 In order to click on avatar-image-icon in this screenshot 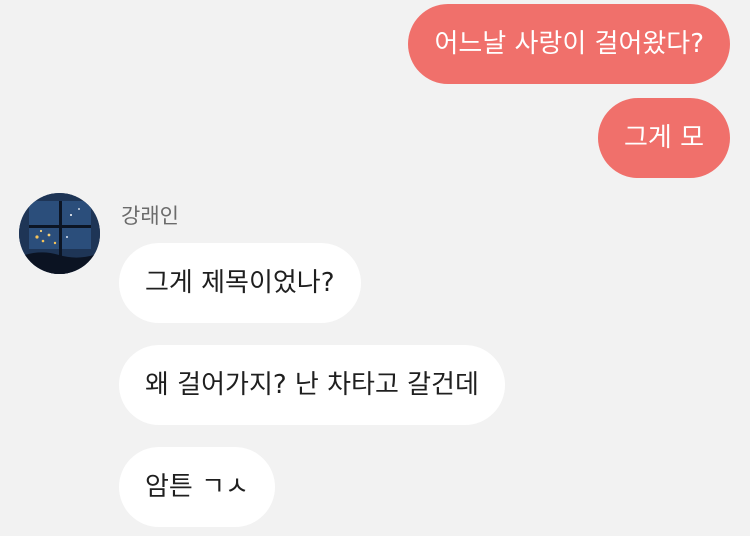, I will do `click(59, 233)`.